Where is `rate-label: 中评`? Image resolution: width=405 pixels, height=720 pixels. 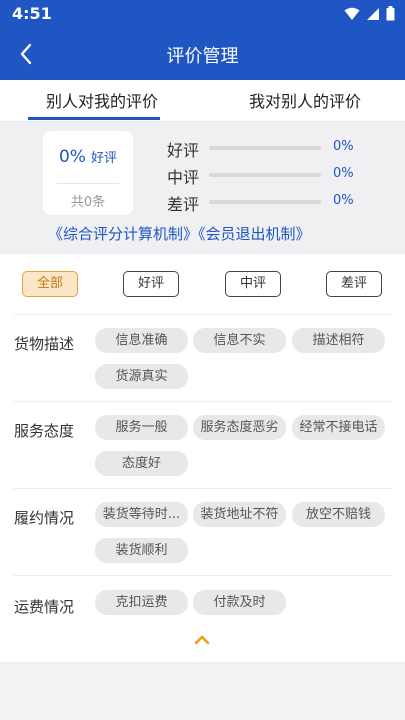
rate-label: 中评 is located at coordinates (183, 177).